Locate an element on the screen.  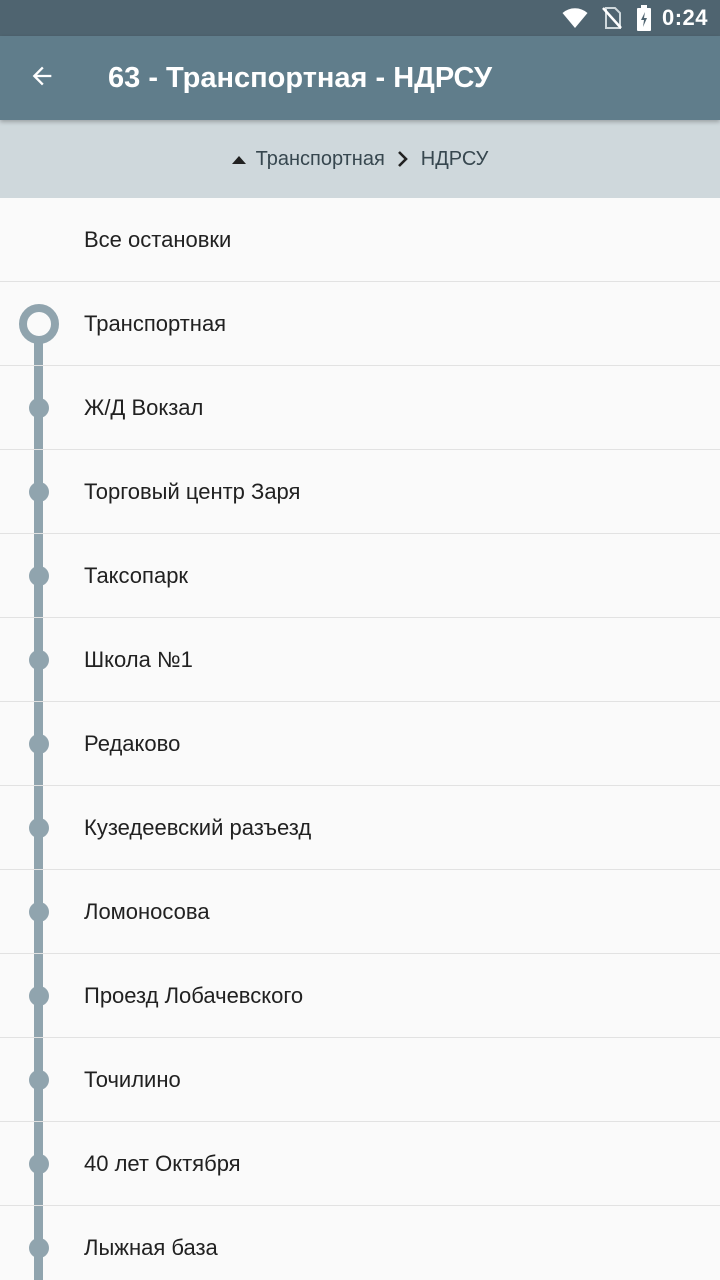
triangle-up-icon is located at coordinates (238, 159).